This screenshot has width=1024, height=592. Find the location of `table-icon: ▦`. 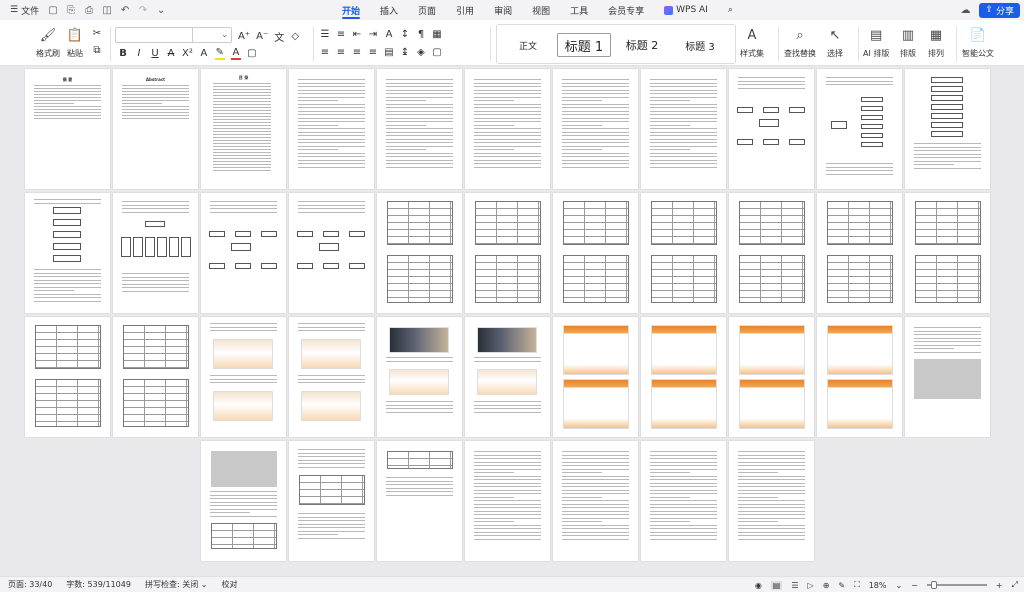

table-icon: ▦ is located at coordinates (437, 34).